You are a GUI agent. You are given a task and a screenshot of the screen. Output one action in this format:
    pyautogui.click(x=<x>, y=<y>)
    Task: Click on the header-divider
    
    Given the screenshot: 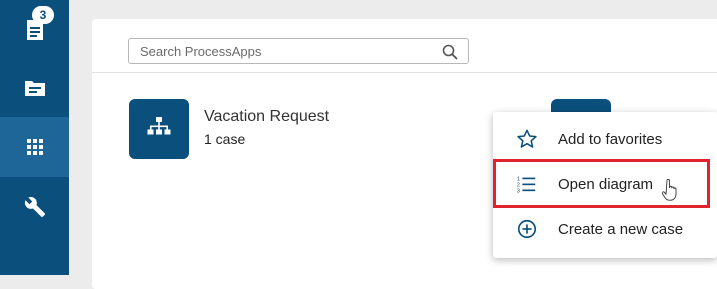 What is the action you would take?
    pyautogui.click(x=404, y=72)
    